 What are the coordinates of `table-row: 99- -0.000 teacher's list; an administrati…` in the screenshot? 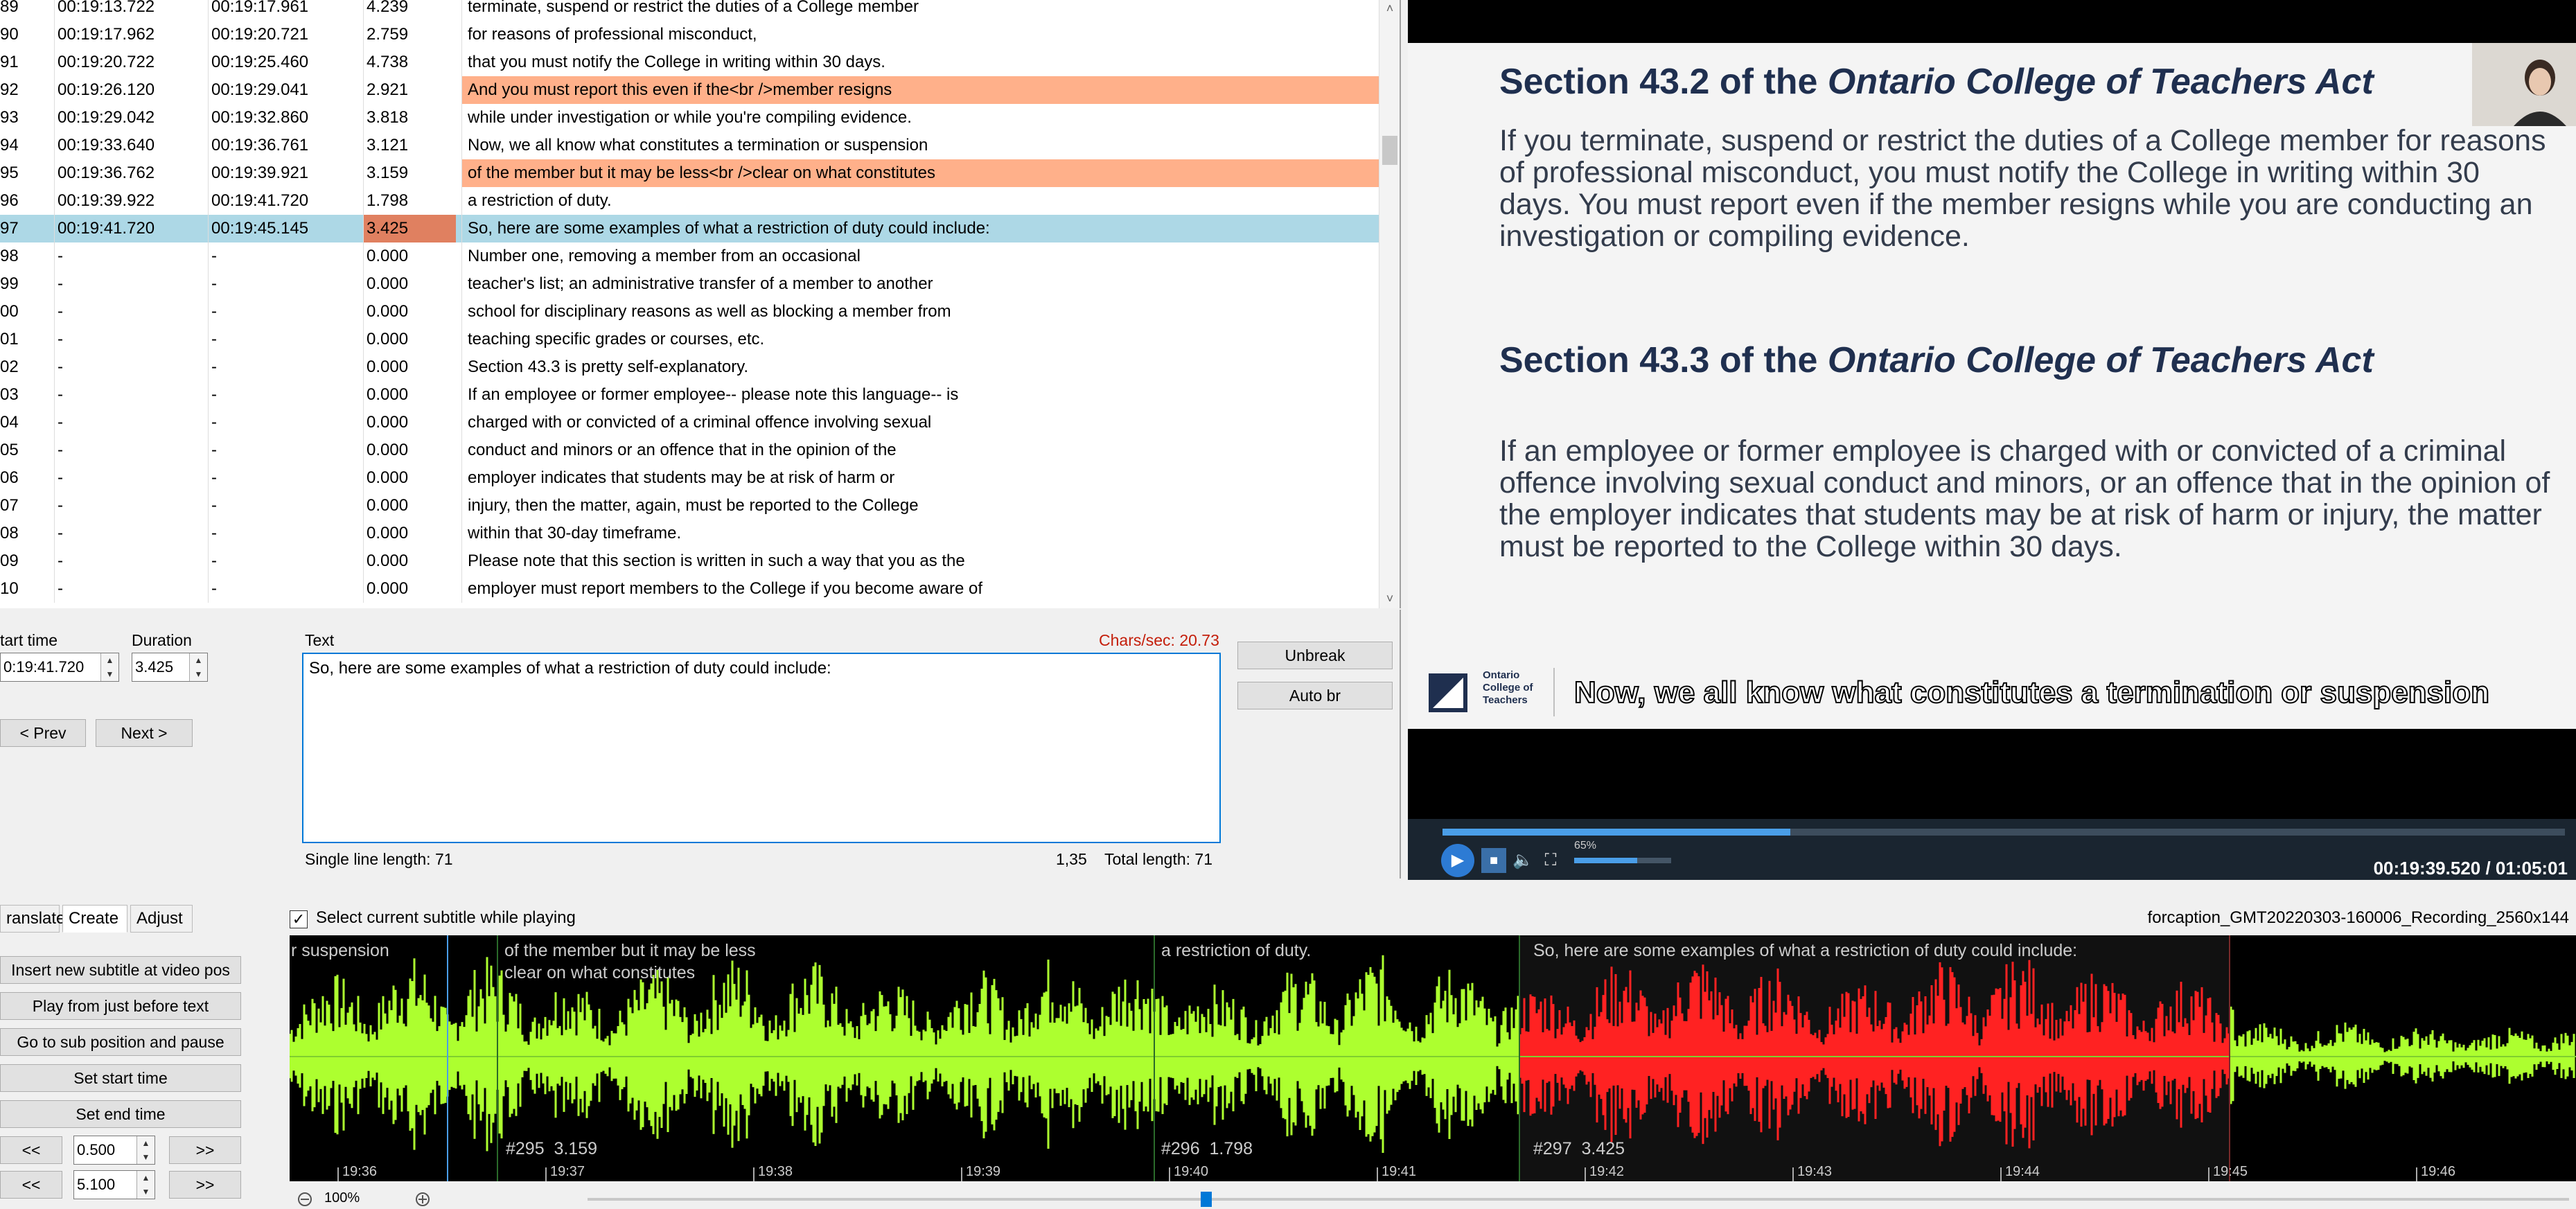 It's located at (689, 284).